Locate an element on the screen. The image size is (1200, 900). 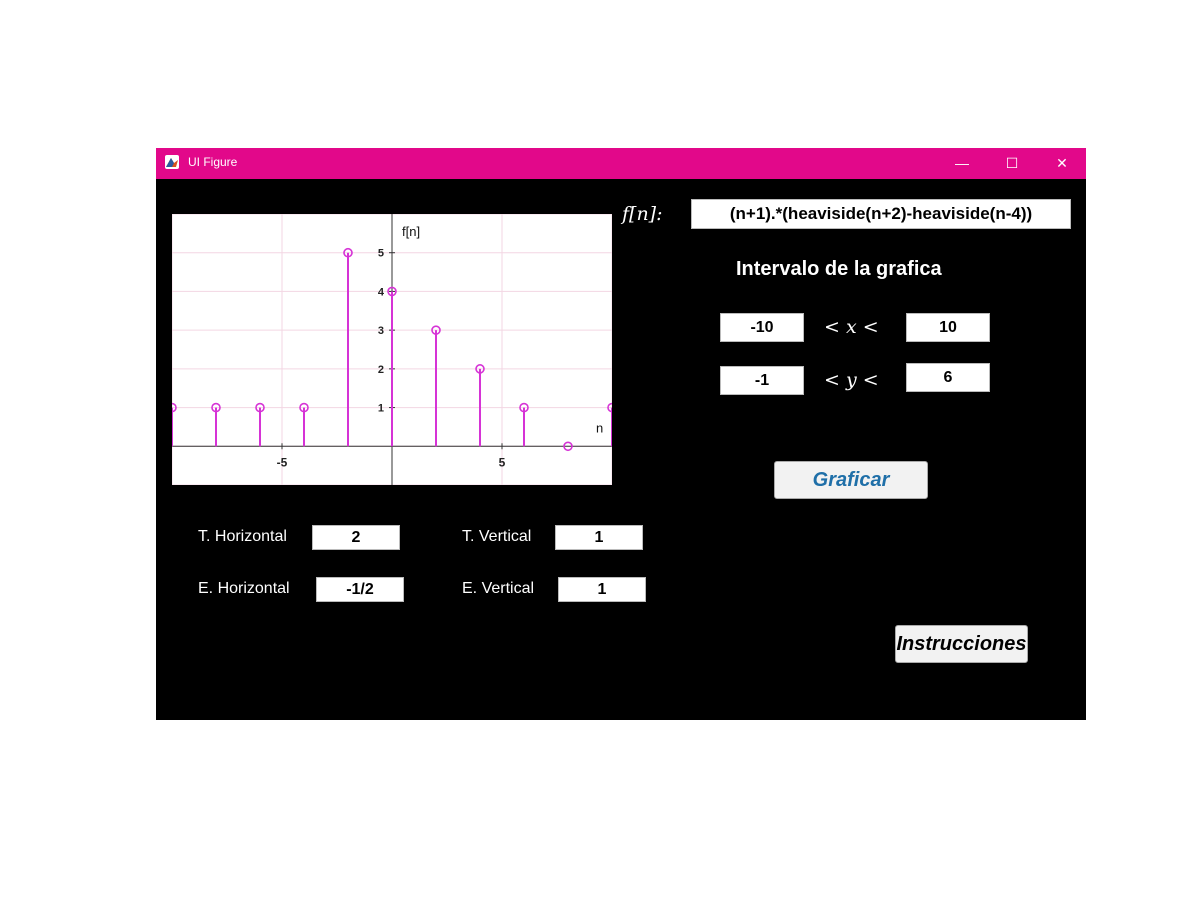
x-axis-label: n is located at coordinates (599, 427).